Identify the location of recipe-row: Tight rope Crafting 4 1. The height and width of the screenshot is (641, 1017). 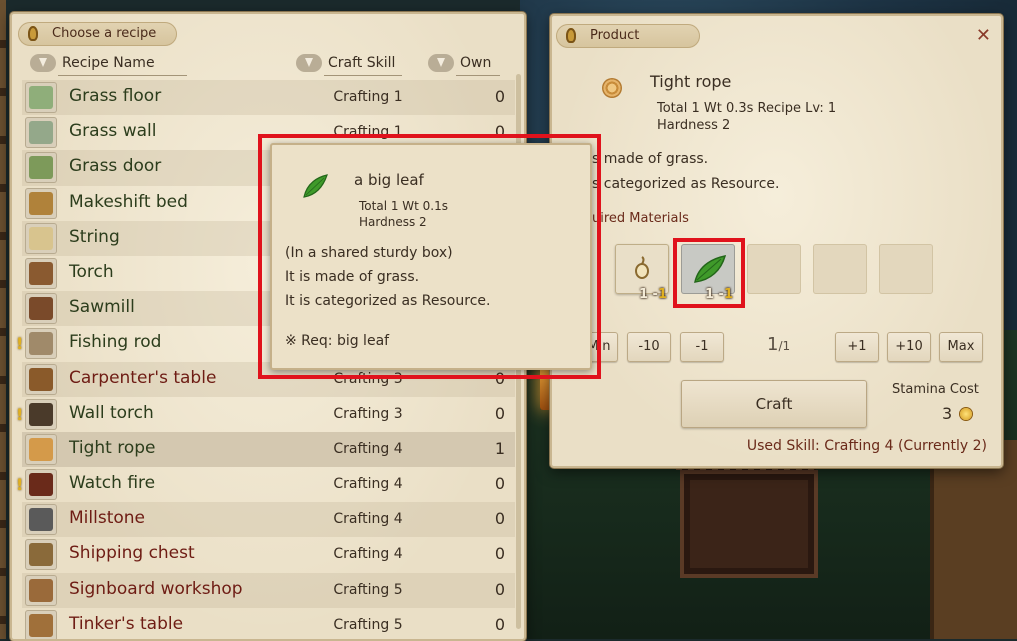
(268, 449).